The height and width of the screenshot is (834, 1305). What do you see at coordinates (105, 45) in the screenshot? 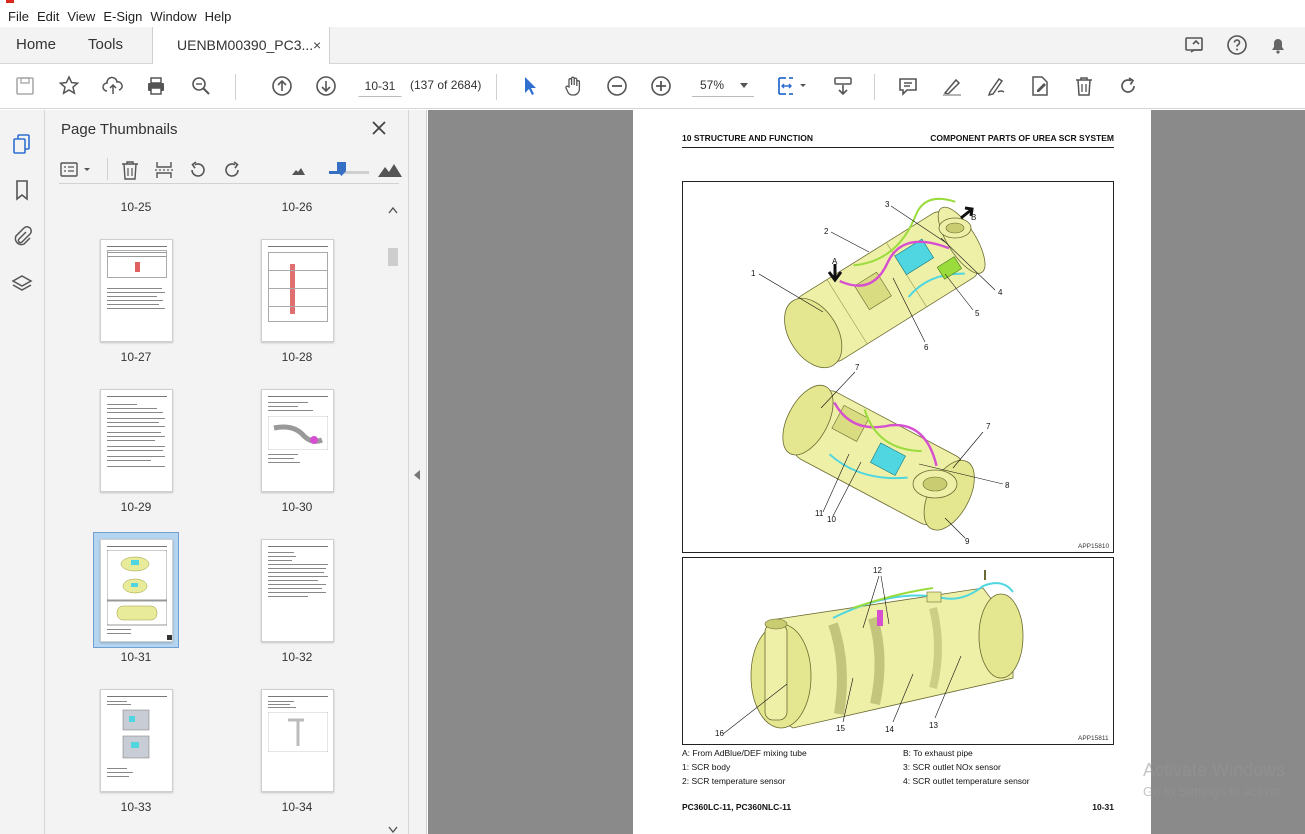
I see `tab-tools: Tools` at bounding box center [105, 45].